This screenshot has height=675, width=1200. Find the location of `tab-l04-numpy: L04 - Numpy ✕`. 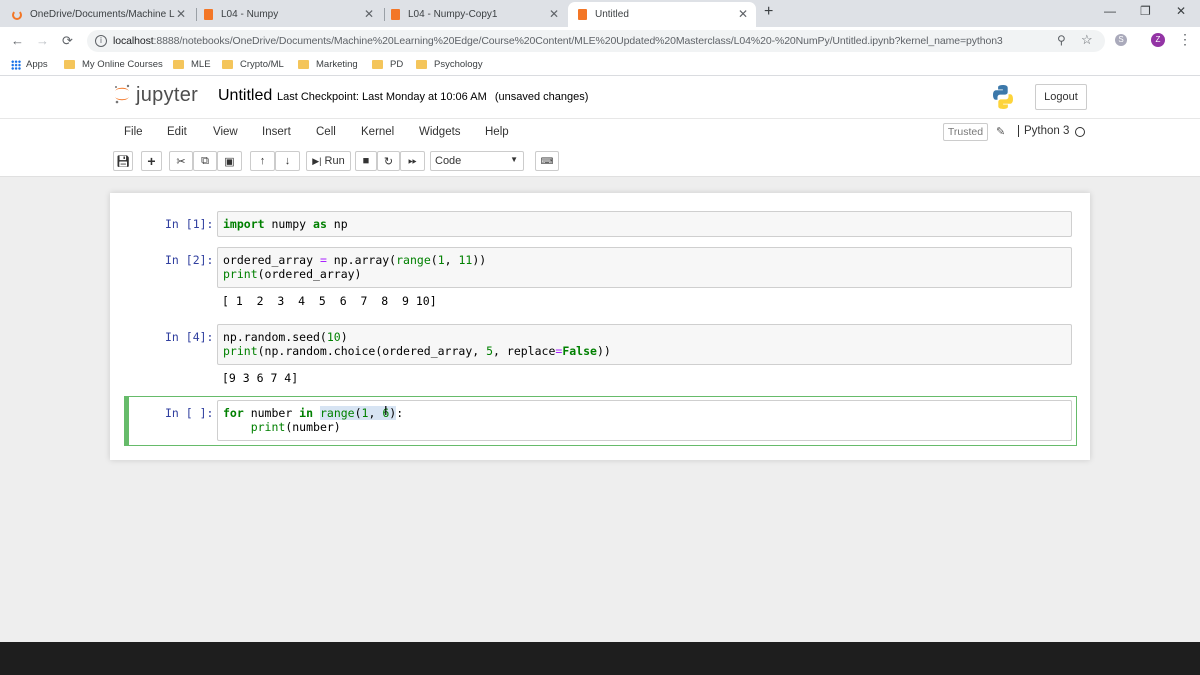

tab-l04-numpy: L04 - Numpy ✕ is located at coordinates (293, 14).